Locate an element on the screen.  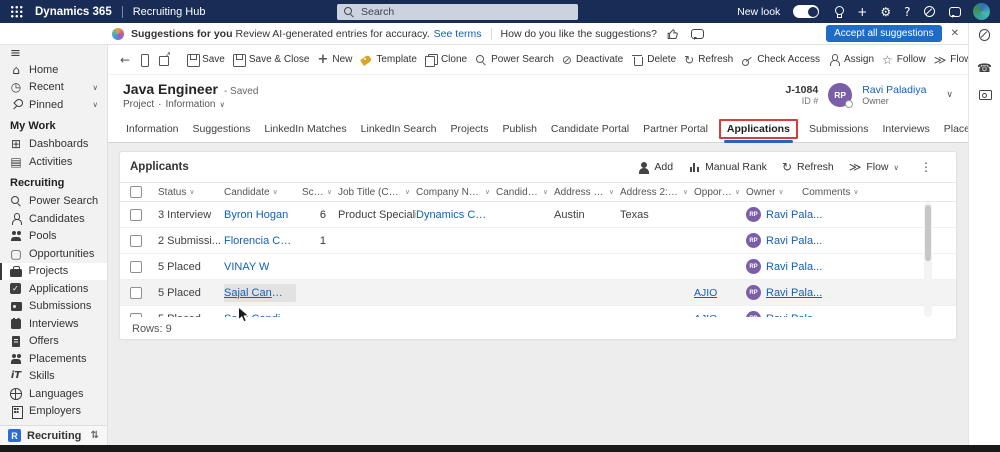
tab-applications: Applications is located at coordinates (758, 130).